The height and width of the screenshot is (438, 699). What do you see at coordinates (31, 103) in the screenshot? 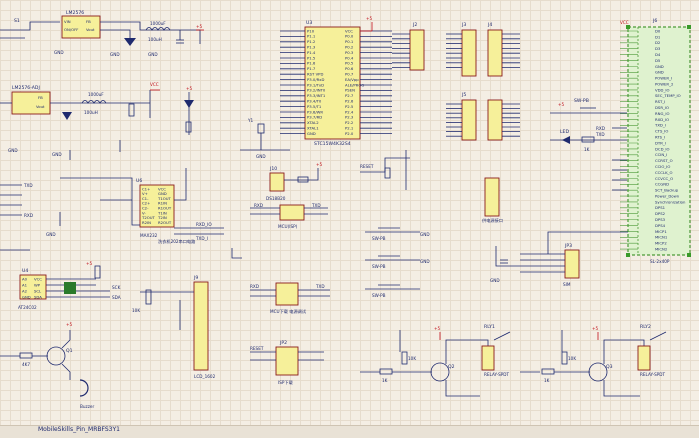
I see `lm2576adj-body` at bounding box center [31, 103].